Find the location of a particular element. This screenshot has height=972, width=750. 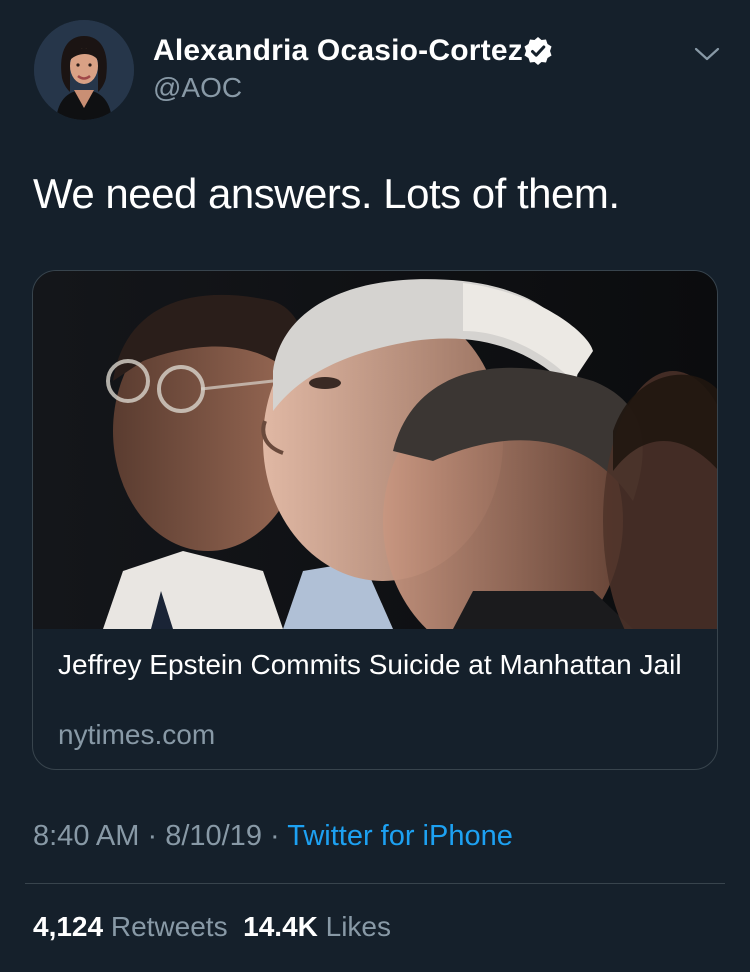

profile-photo is located at coordinates (84, 70).